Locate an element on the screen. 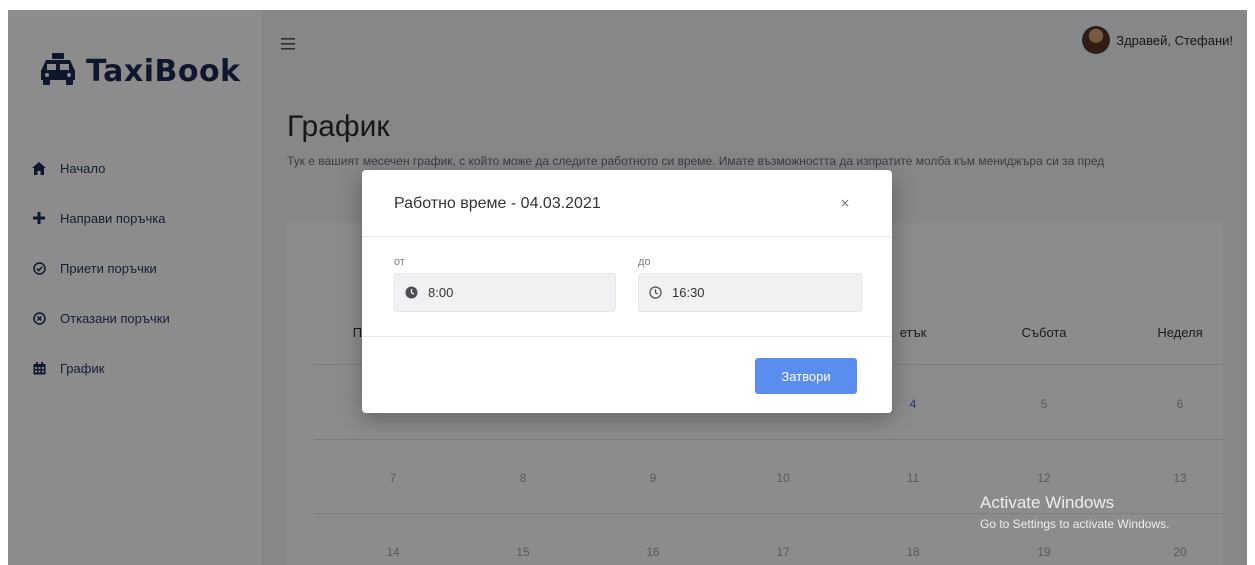 This screenshot has height=565, width=1255. modal-title: Работно време - 04.03.2021 is located at coordinates (497, 203).